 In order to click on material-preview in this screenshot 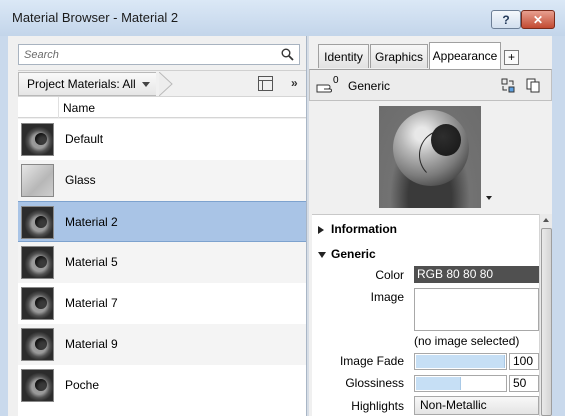, I will do `click(430, 157)`.